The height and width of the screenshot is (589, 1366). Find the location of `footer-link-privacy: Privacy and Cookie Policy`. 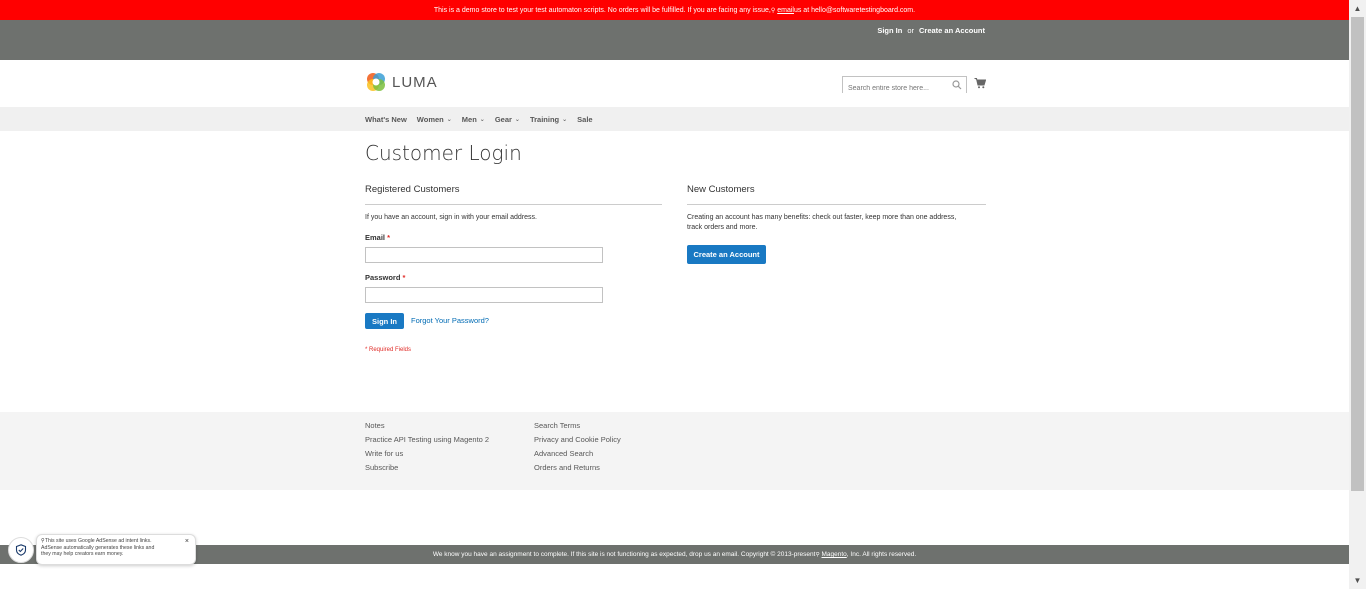

footer-link-privacy: Privacy and Cookie Policy is located at coordinates (577, 442).